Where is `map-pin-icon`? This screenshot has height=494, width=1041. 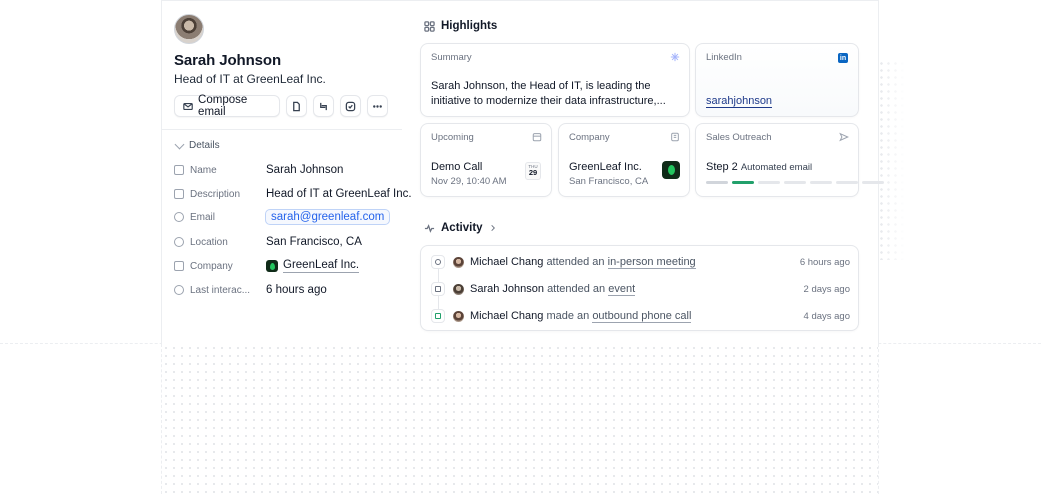
map-pin-icon is located at coordinates (179, 242).